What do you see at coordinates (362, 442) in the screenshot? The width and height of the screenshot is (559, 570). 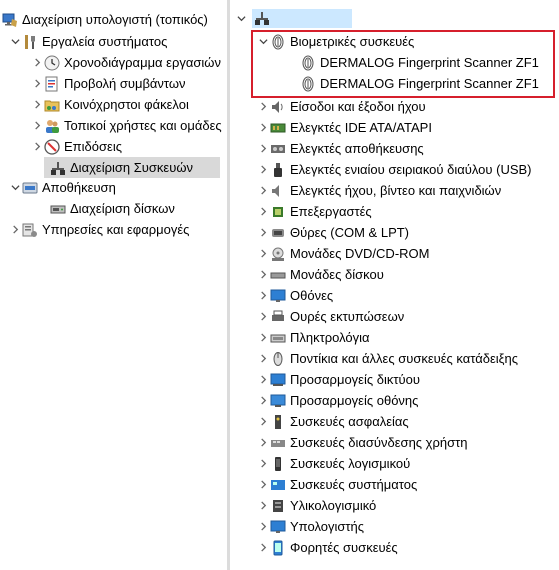 I see `tree-item-hid: Συσκευές διασύνδεσης χρήστη` at bounding box center [362, 442].